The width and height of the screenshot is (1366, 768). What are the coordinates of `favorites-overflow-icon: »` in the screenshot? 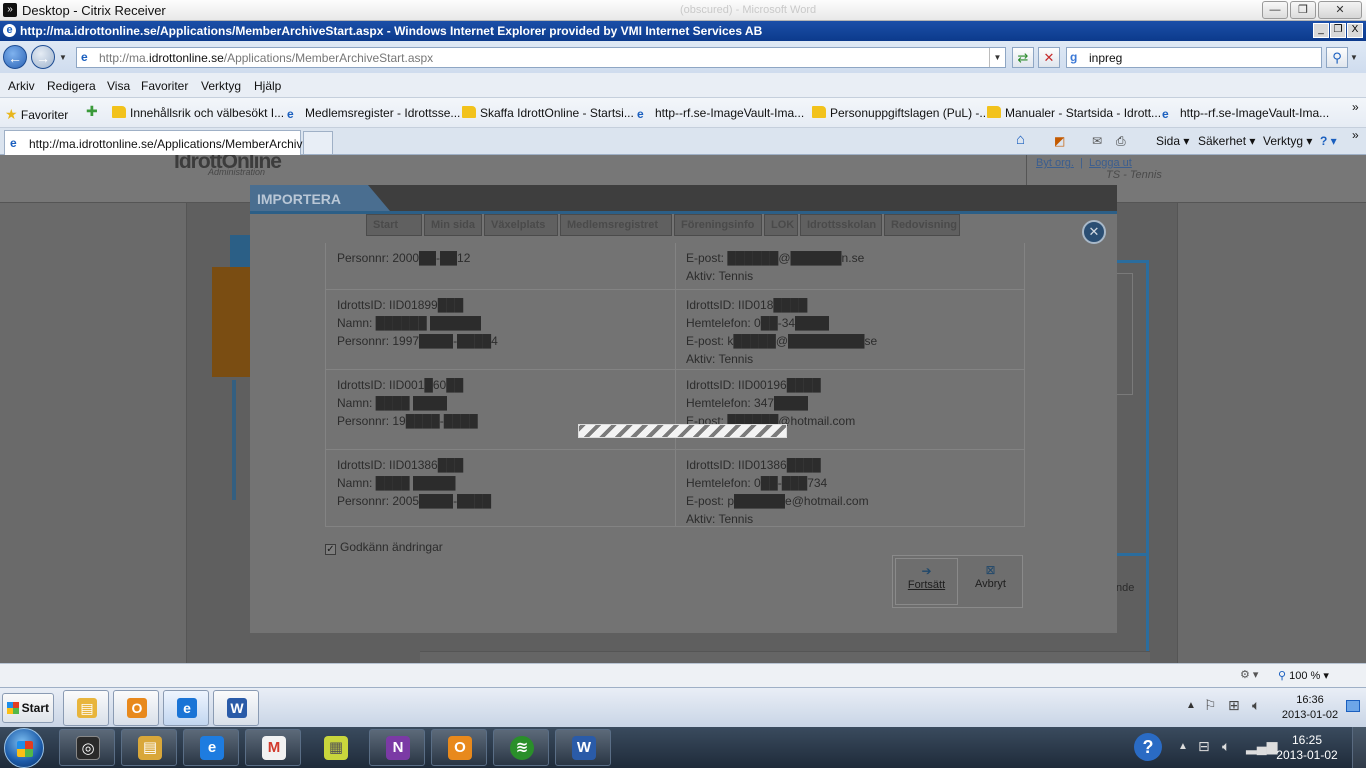 It's located at (1355, 107).